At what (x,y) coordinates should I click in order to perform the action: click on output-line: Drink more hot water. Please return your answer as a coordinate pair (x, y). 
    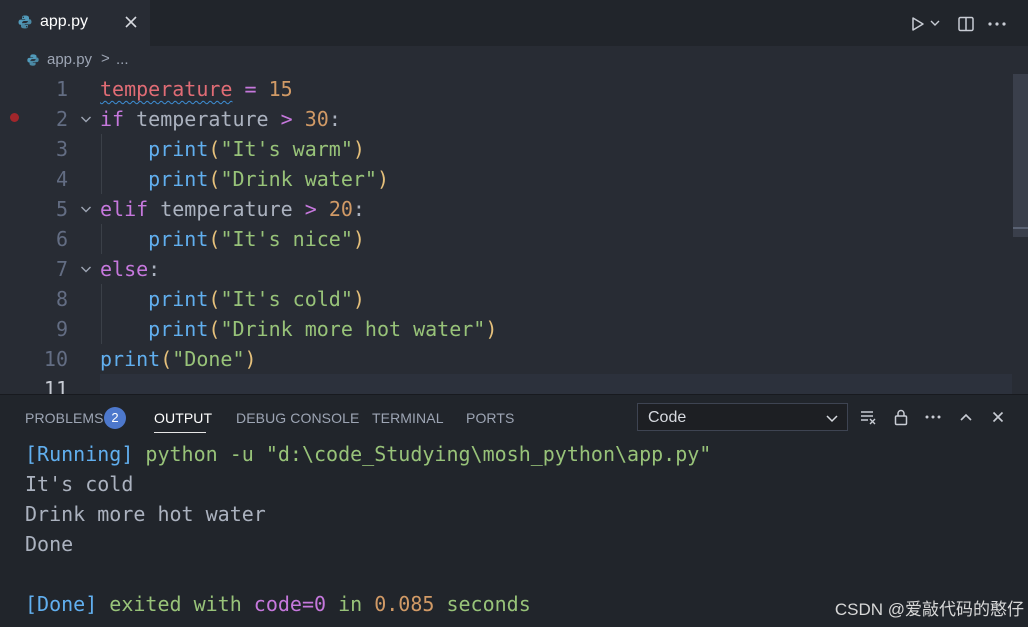
    Looking at the image, I should click on (145, 514).